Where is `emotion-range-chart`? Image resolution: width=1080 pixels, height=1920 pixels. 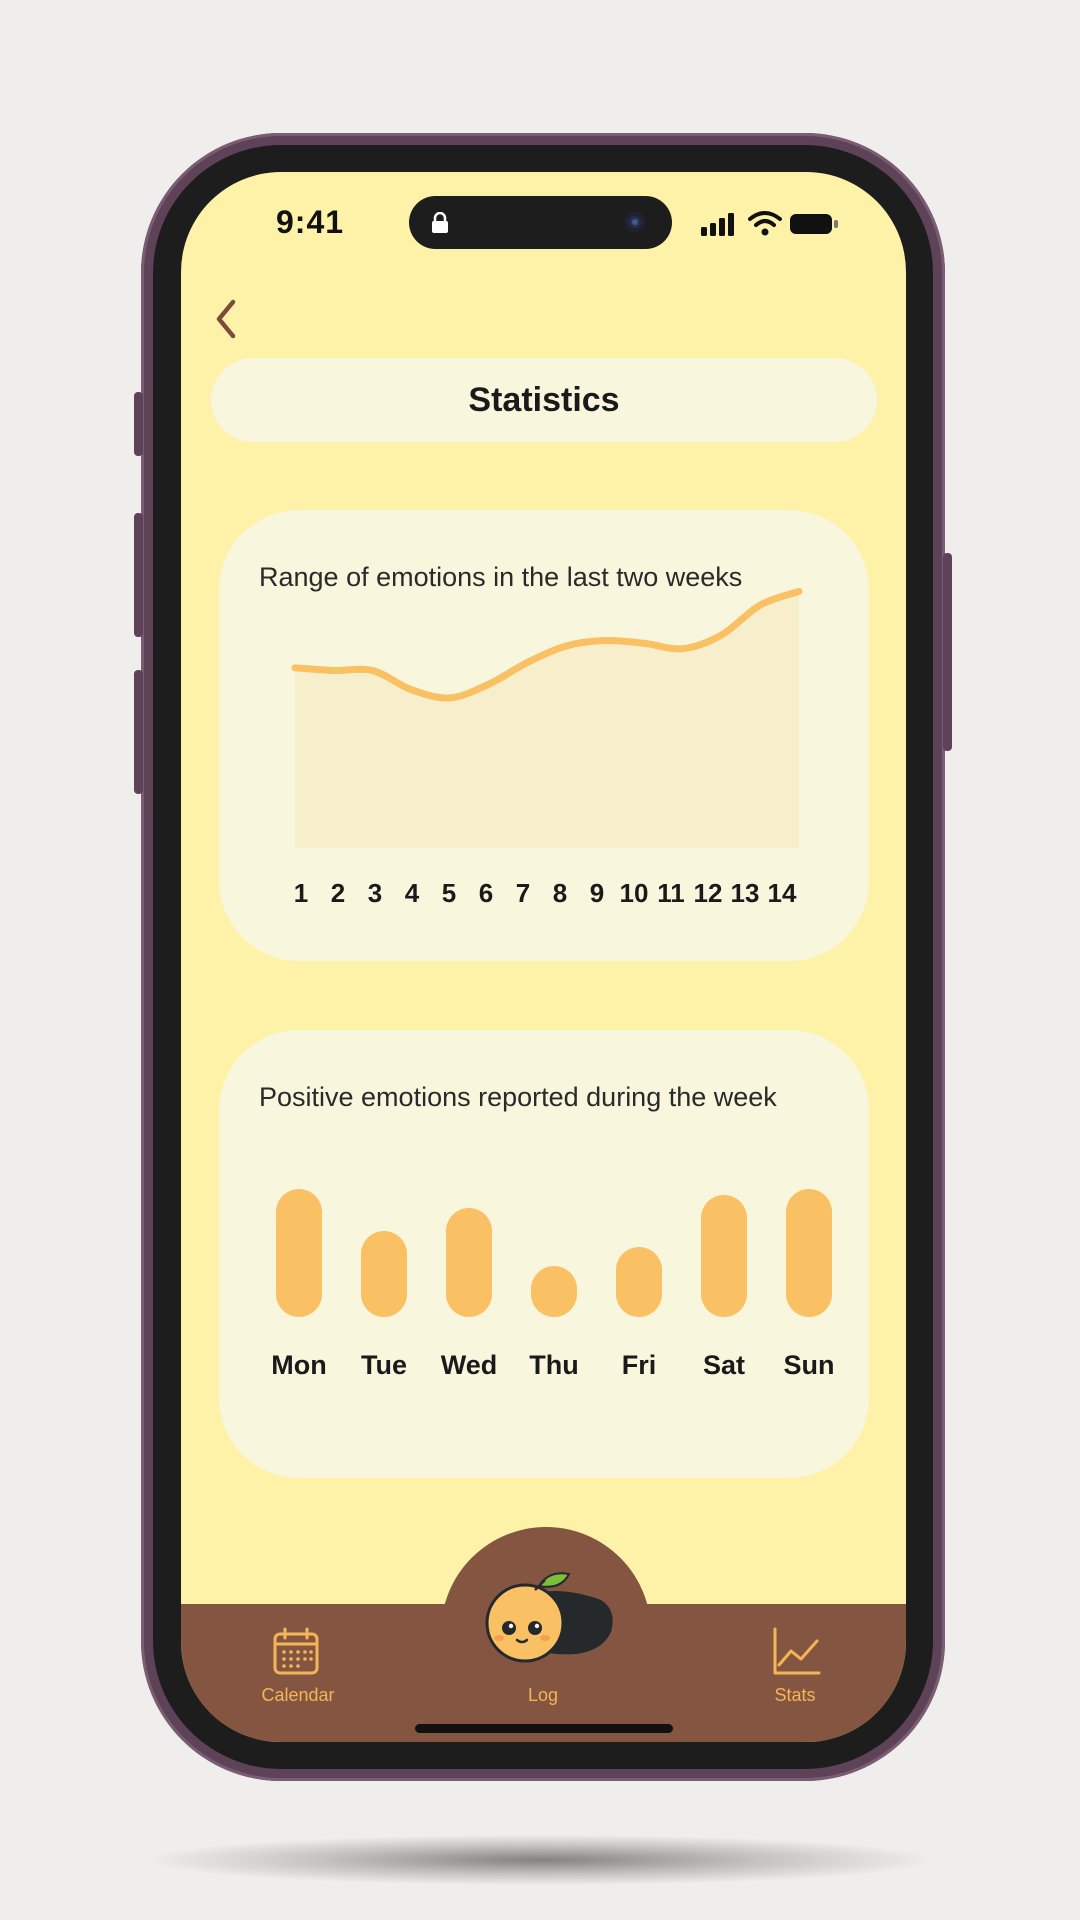 emotion-range-chart is located at coordinates (547, 717).